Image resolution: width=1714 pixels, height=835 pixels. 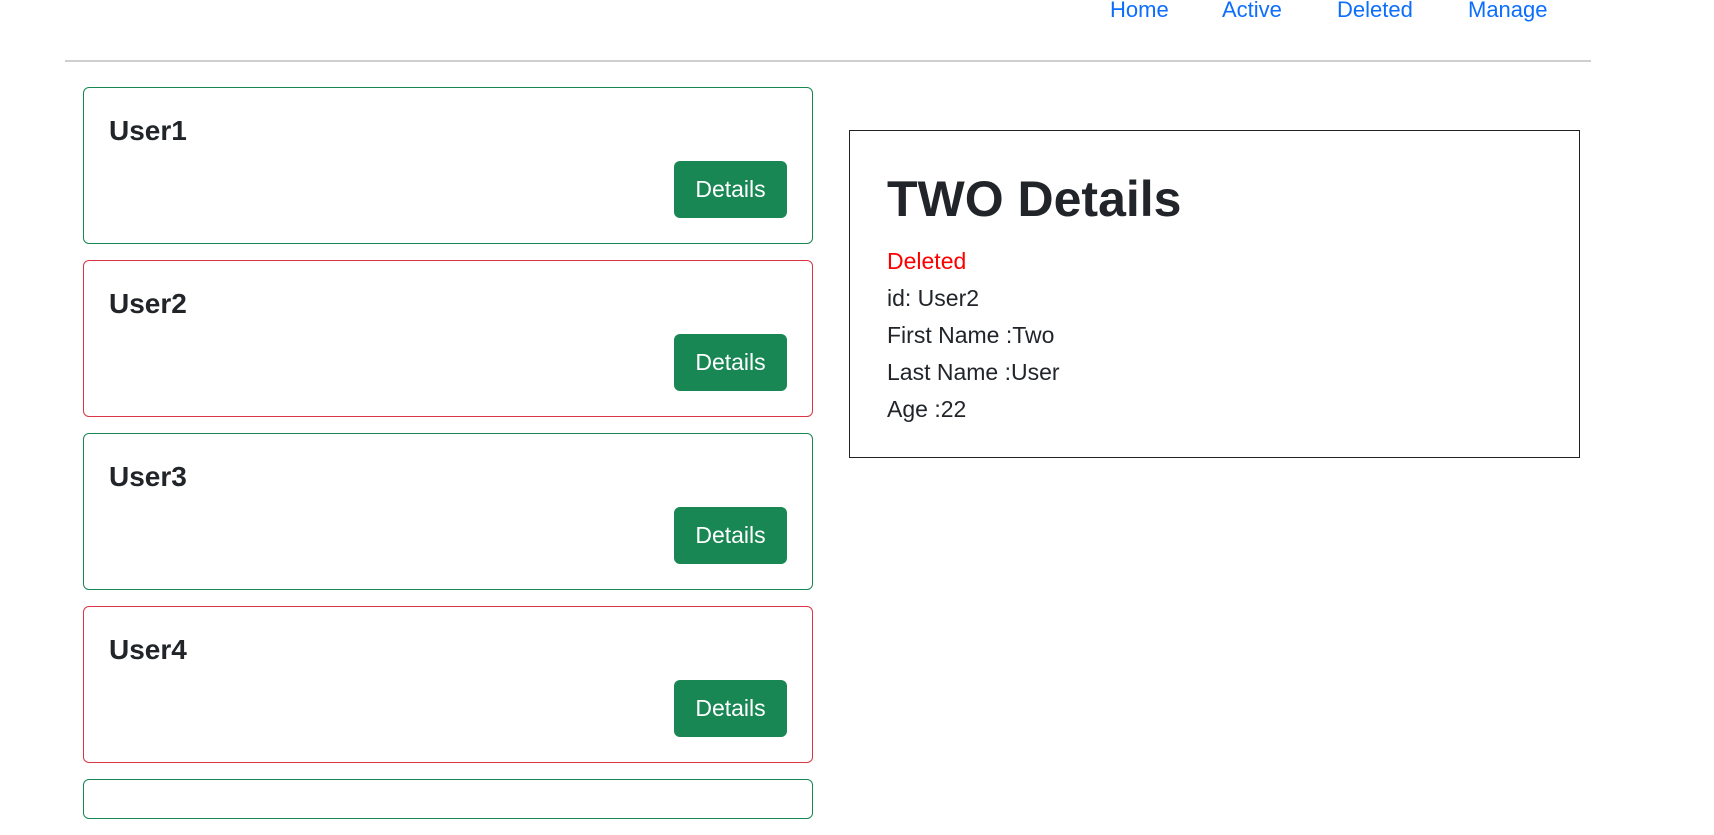 I want to click on top-navigation: Home Active Deleted Manage, so click(x=857, y=15).